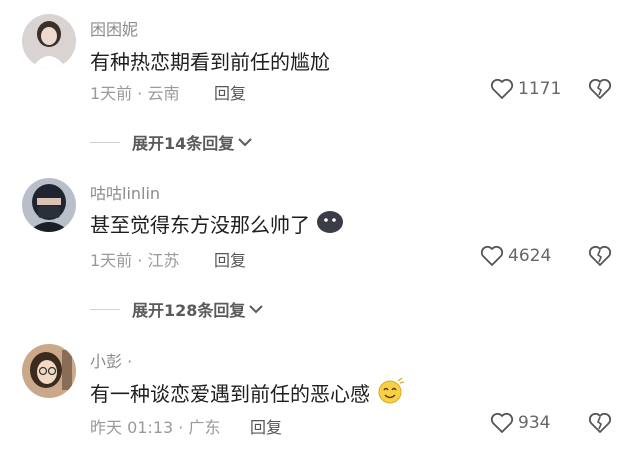 The image size is (640, 451). What do you see at coordinates (540, 89) in the screenshot?
I see `like-count: 1171` at bounding box center [540, 89].